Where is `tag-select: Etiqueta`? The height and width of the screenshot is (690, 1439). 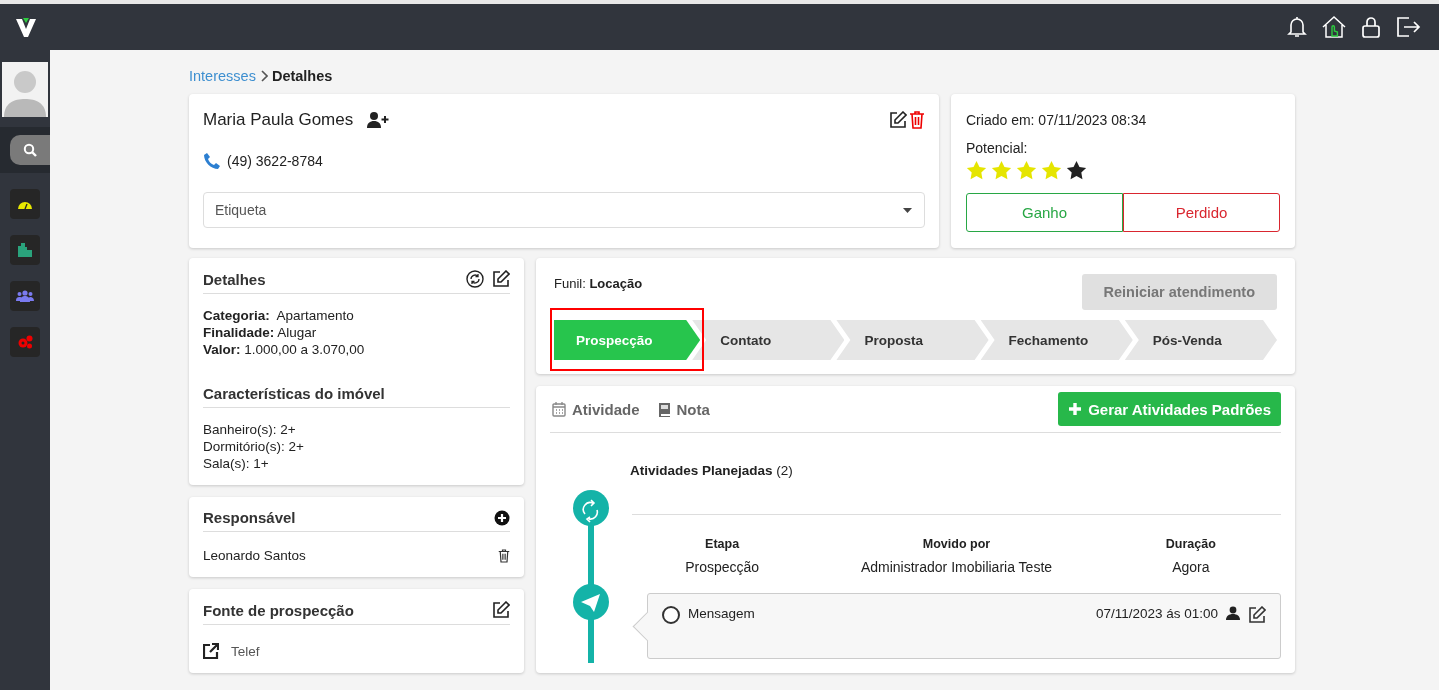
tag-select: Etiqueta is located at coordinates (564, 210).